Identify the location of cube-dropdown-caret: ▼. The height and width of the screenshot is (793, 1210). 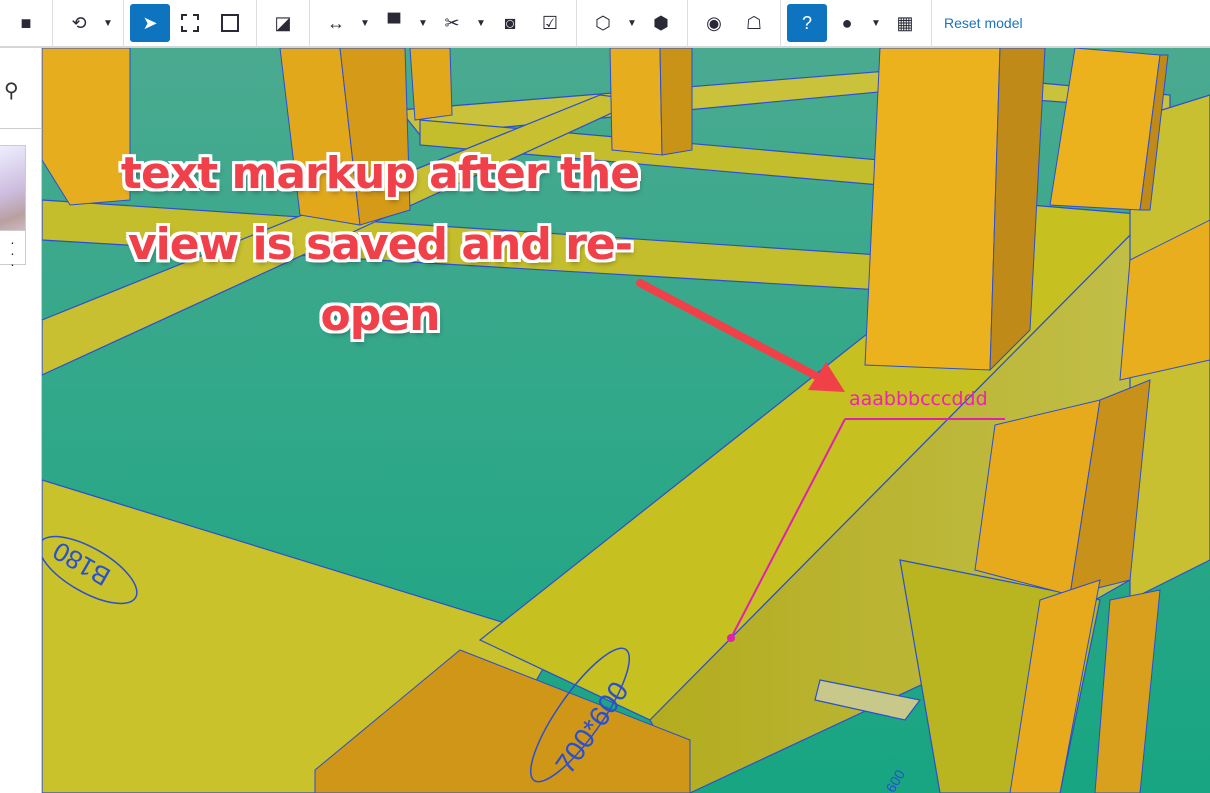
(632, 23).